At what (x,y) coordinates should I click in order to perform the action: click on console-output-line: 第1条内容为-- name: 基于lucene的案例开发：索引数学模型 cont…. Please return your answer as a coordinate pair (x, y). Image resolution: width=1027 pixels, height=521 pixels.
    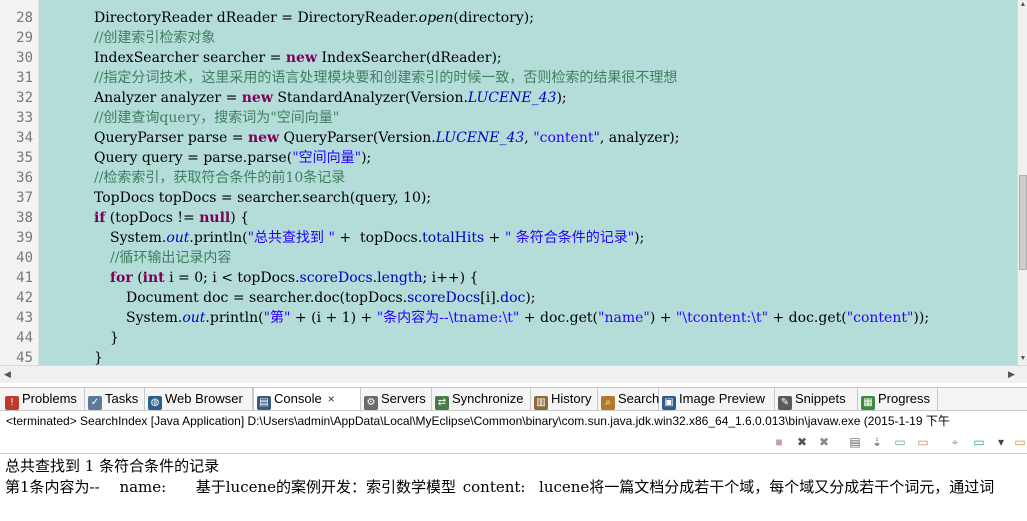
    Looking at the image, I should click on (500, 487).